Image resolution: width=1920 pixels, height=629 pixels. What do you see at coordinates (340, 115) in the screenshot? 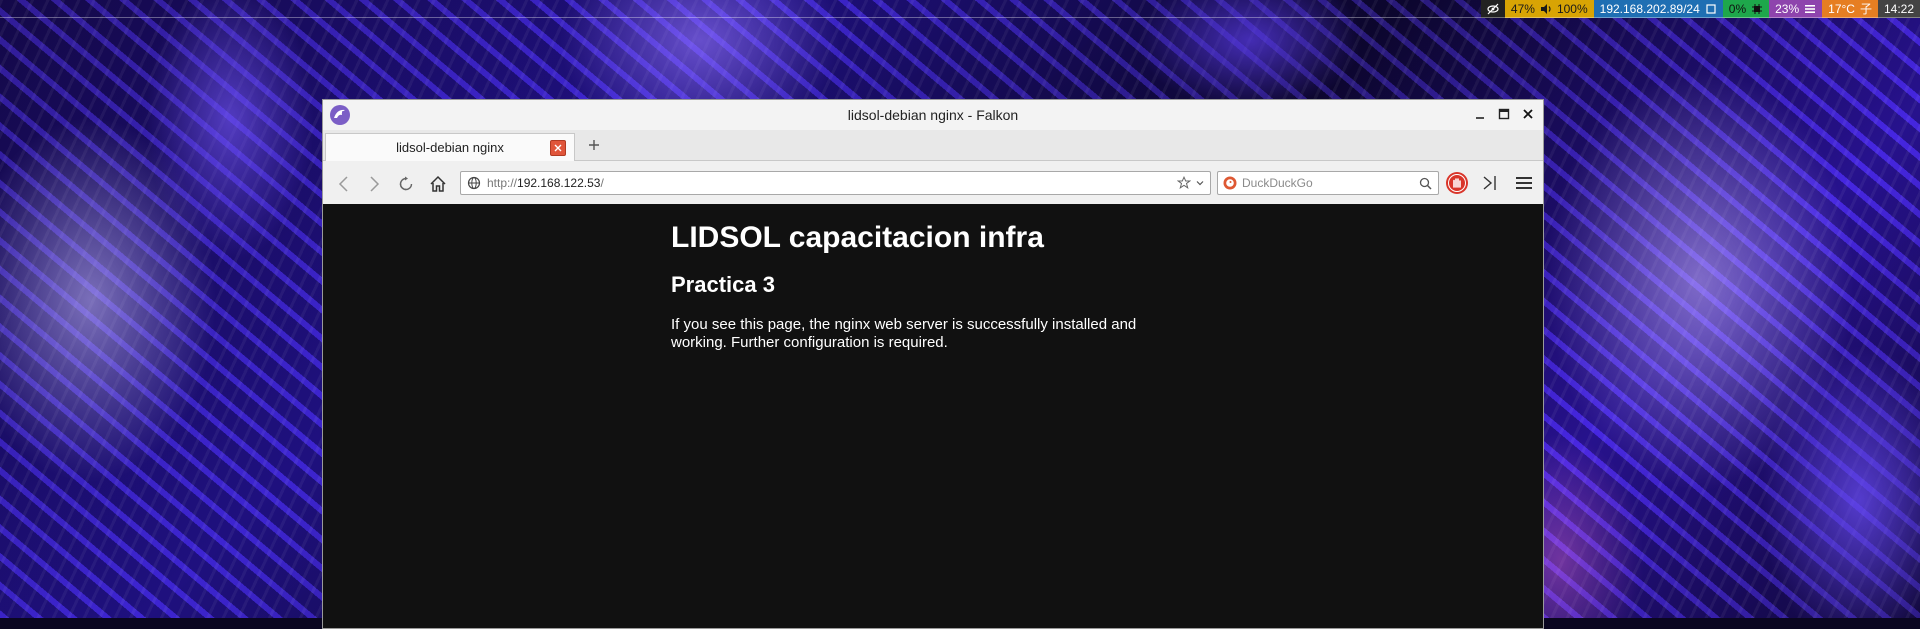
I see `falkon-logo-icon` at bounding box center [340, 115].